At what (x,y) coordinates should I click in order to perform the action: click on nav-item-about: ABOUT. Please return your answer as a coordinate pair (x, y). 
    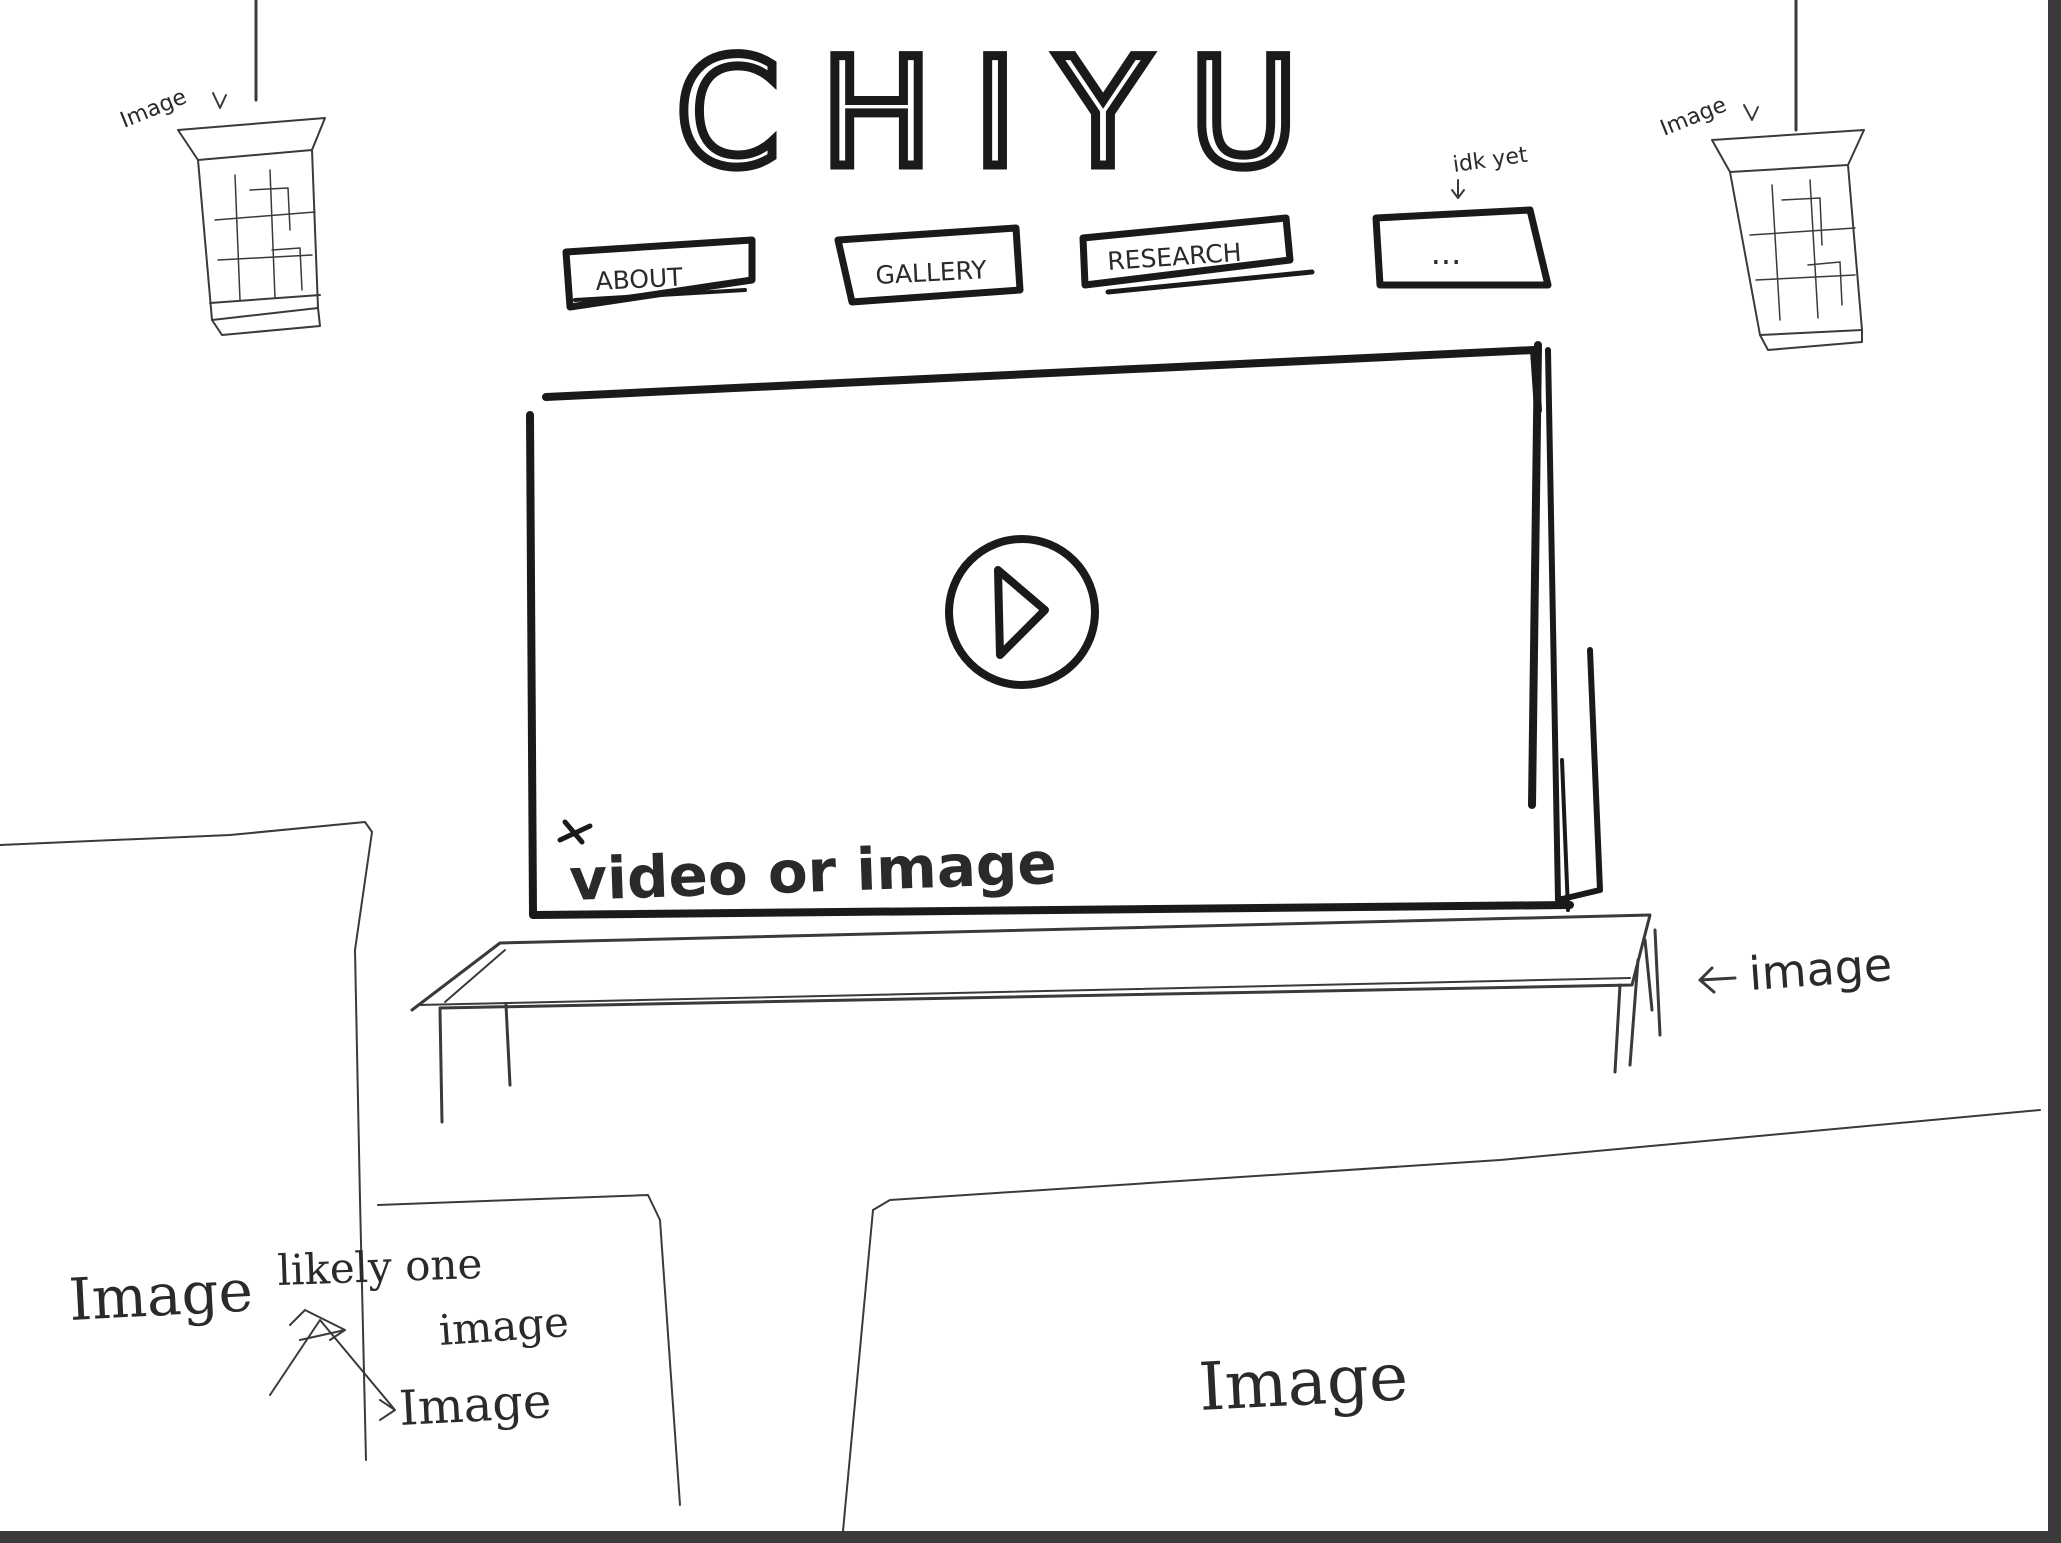
    Looking at the image, I should click on (659, 273).